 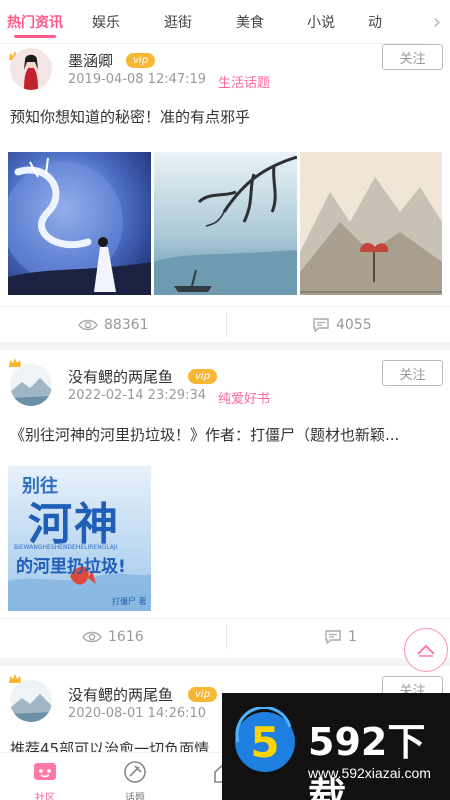 What do you see at coordinates (244, 81) in the screenshot?
I see `post-topic-tag: 生活话题` at bounding box center [244, 81].